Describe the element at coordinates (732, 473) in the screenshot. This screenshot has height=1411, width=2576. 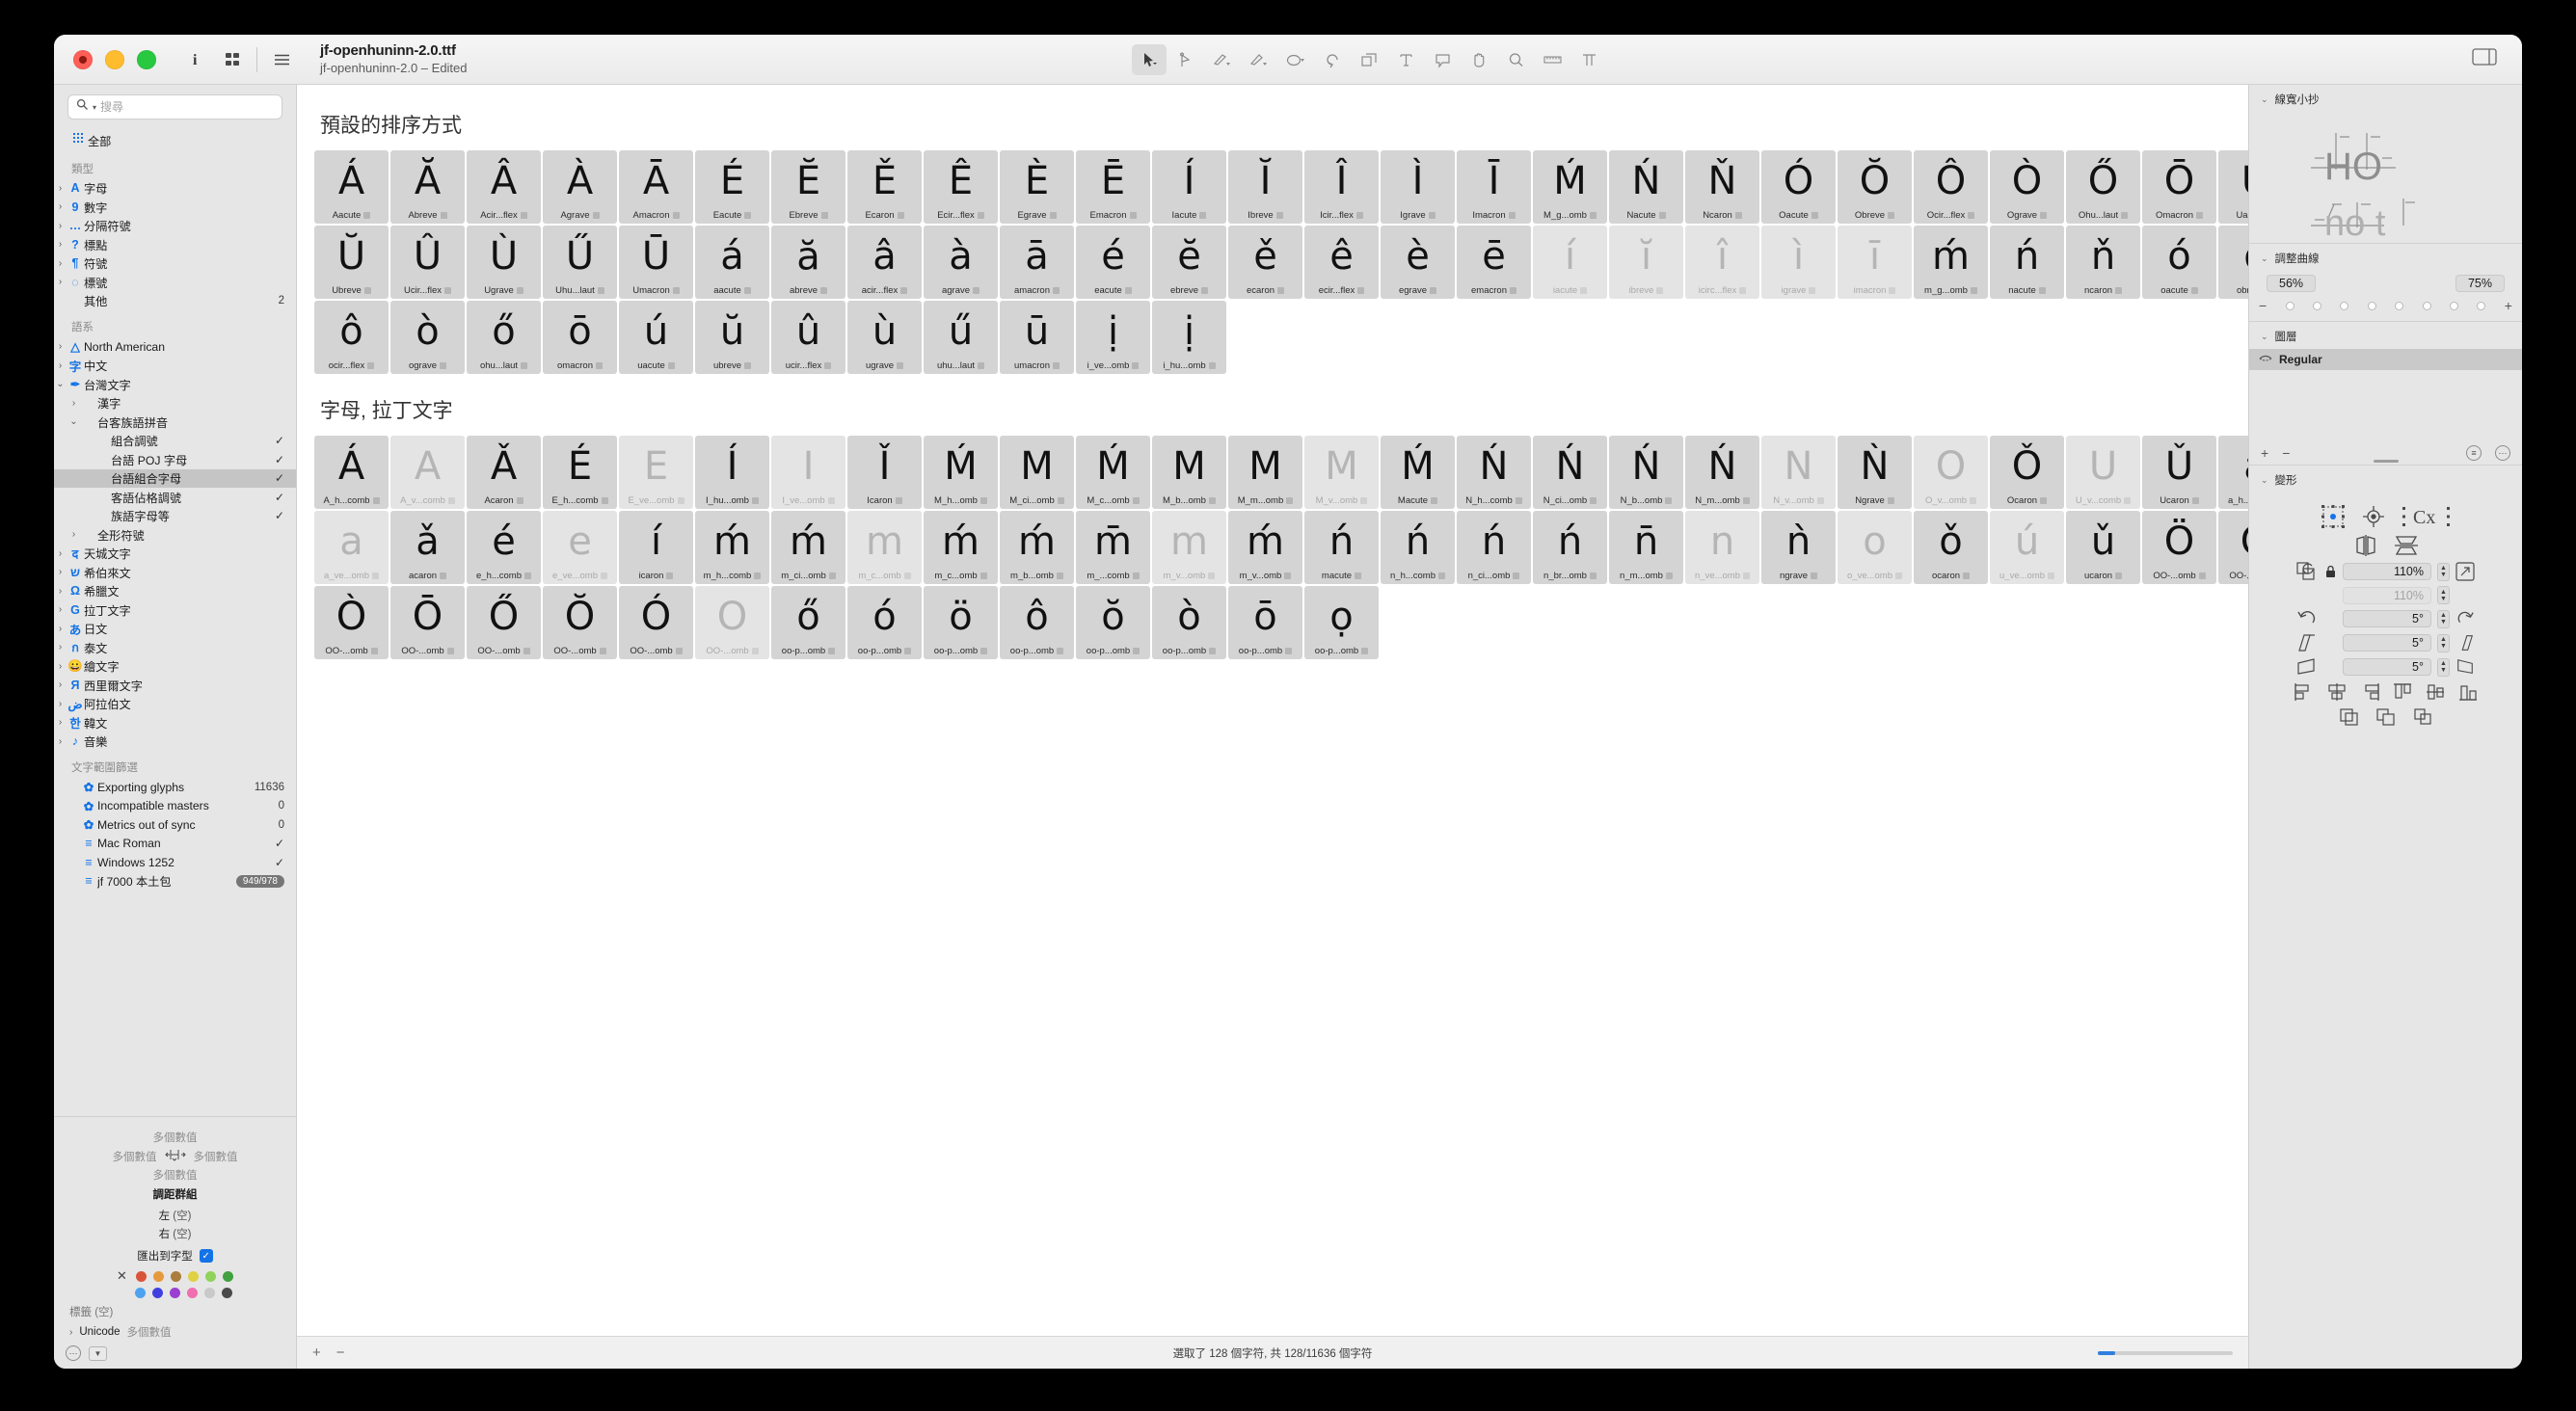
I see `glyph-cell: Í I_hu...omb` at that location.